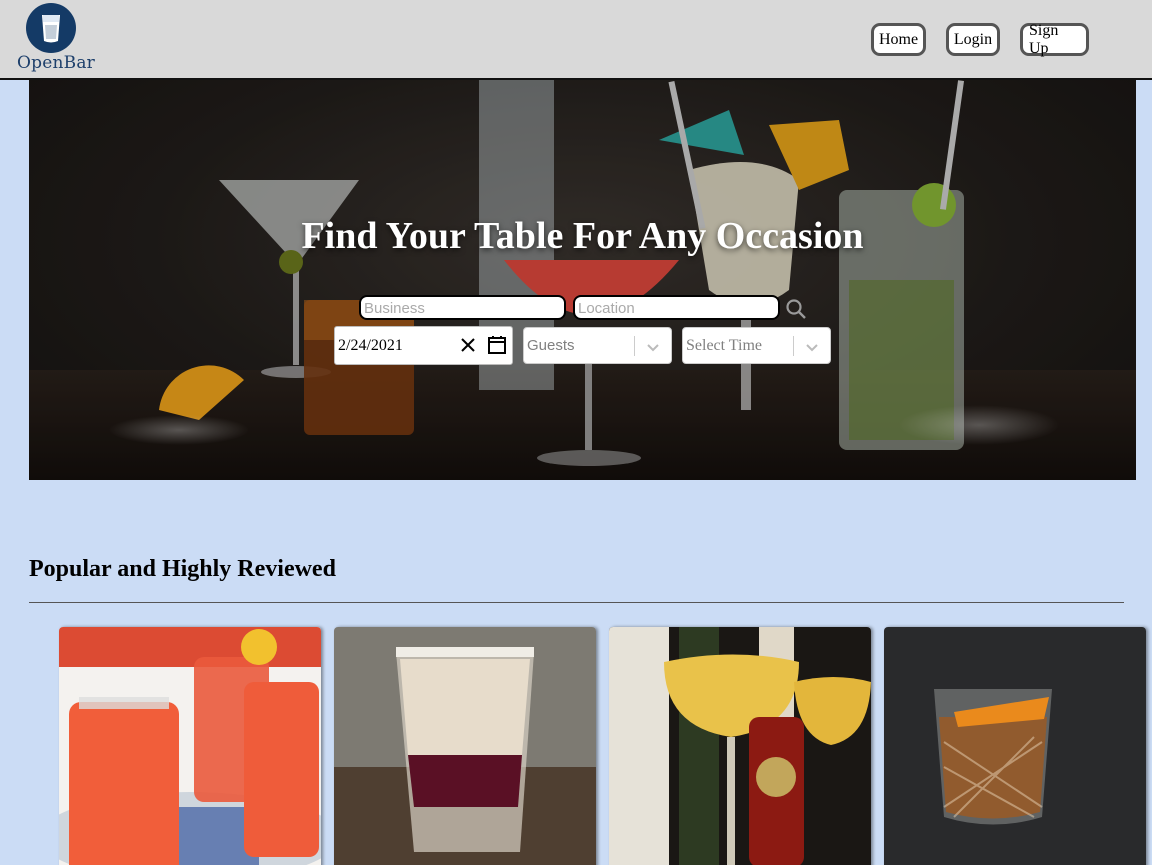  What do you see at coordinates (576, 602) in the screenshot?
I see `section-divider` at bounding box center [576, 602].